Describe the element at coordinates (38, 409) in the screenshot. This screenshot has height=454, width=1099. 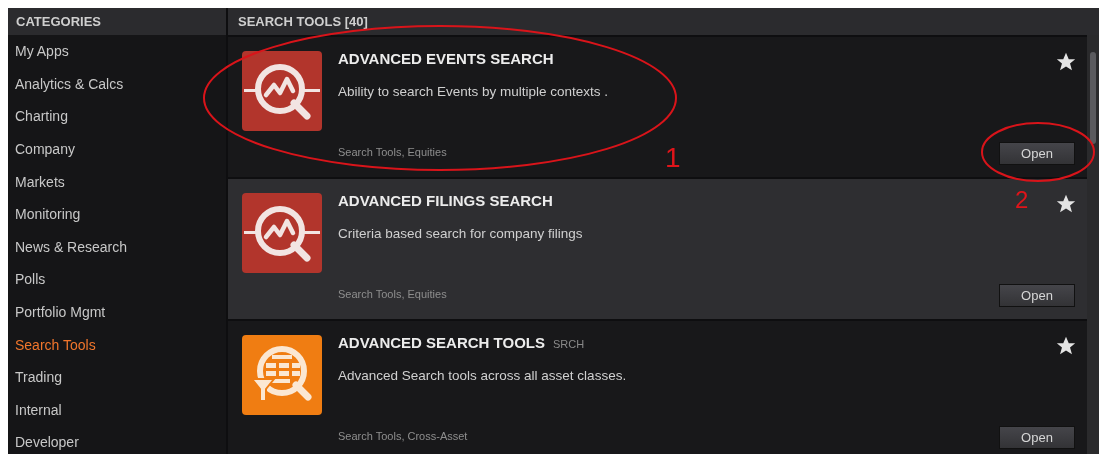
I see `category-item: Internal` at that location.